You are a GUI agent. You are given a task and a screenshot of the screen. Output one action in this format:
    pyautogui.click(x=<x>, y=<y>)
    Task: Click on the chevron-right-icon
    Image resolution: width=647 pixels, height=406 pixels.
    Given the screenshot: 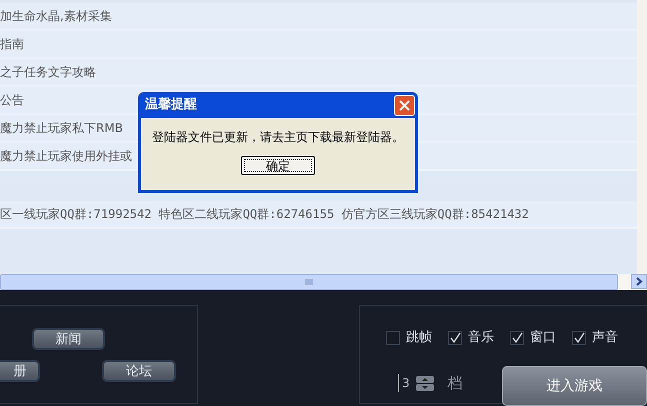 What is the action you would take?
    pyautogui.click(x=639, y=281)
    